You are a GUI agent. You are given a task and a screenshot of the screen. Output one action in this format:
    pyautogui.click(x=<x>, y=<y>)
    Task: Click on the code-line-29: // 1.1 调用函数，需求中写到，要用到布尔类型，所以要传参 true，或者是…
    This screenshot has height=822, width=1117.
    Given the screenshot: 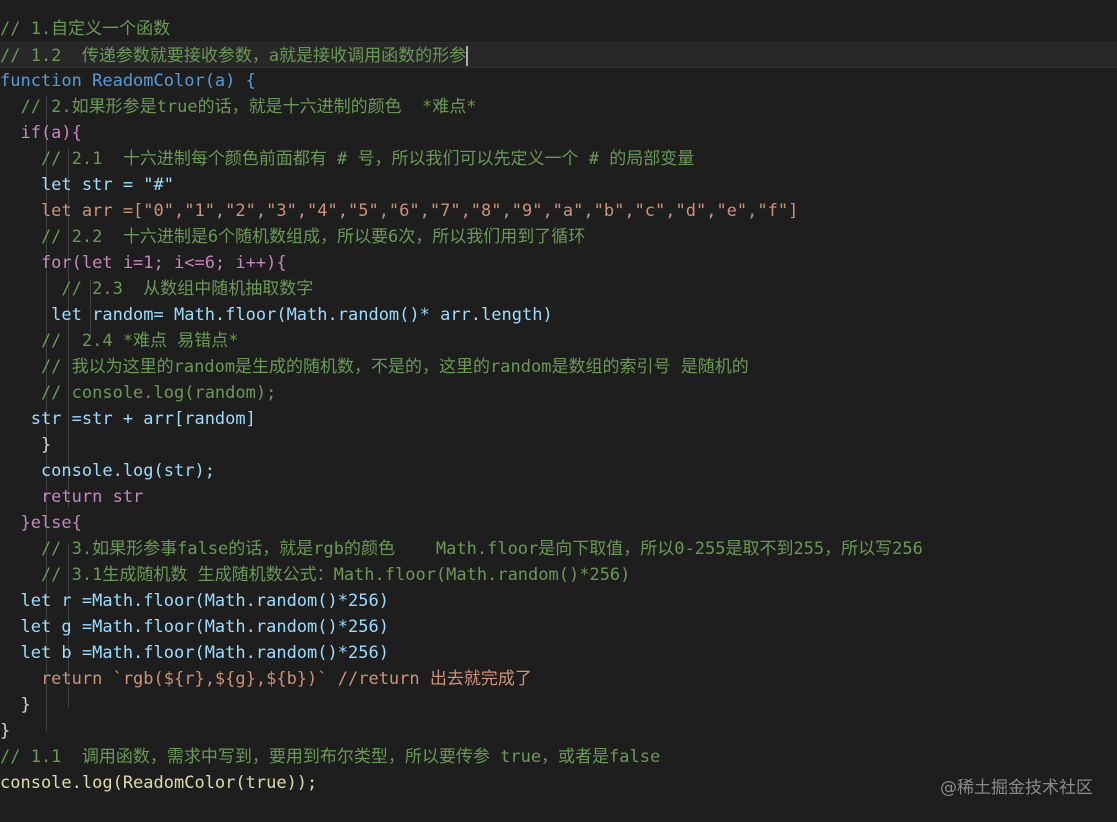 What is the action you would take?
    pyautogui.click(x=558, y=757)
    